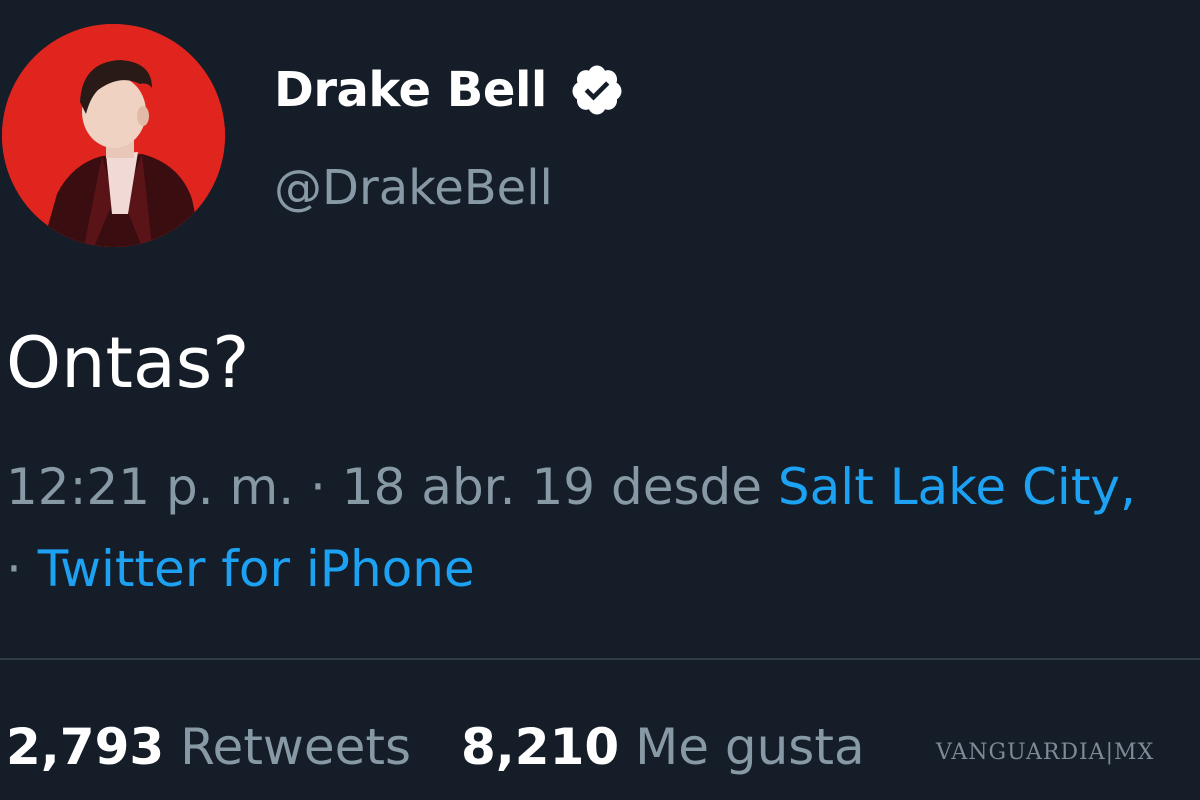  Describe the element at coordinates (128, 363) in the screenshot. I see `tweet-text: Ontas?` at that location.